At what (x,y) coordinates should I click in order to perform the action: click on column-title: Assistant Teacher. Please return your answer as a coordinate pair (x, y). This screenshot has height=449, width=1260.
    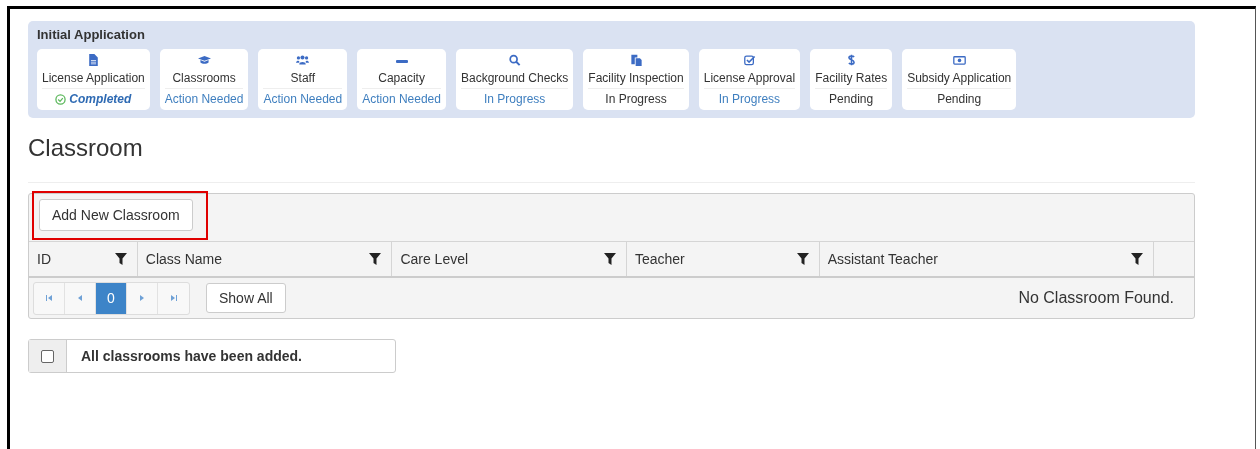
    Looking at the image, I should click on (882, 259).